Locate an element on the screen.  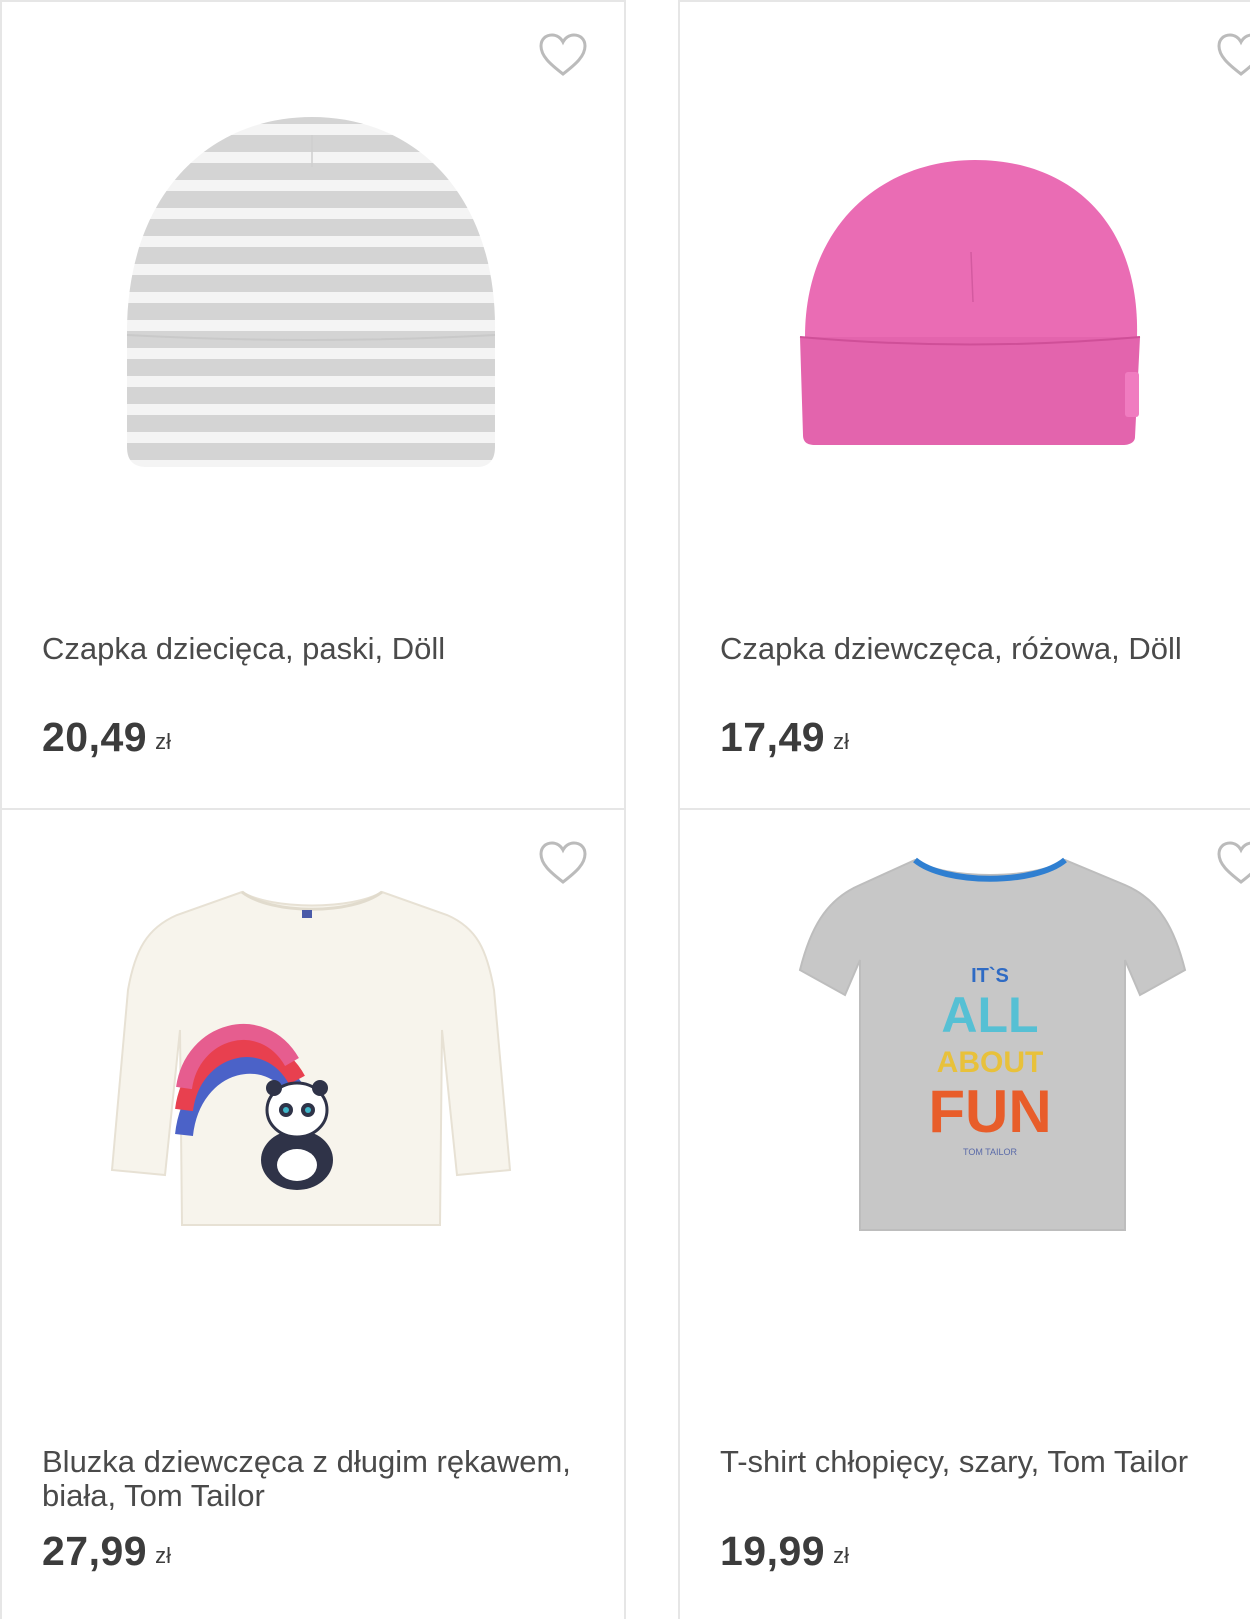
pink-hat-image is located at coordinates (970, 302).